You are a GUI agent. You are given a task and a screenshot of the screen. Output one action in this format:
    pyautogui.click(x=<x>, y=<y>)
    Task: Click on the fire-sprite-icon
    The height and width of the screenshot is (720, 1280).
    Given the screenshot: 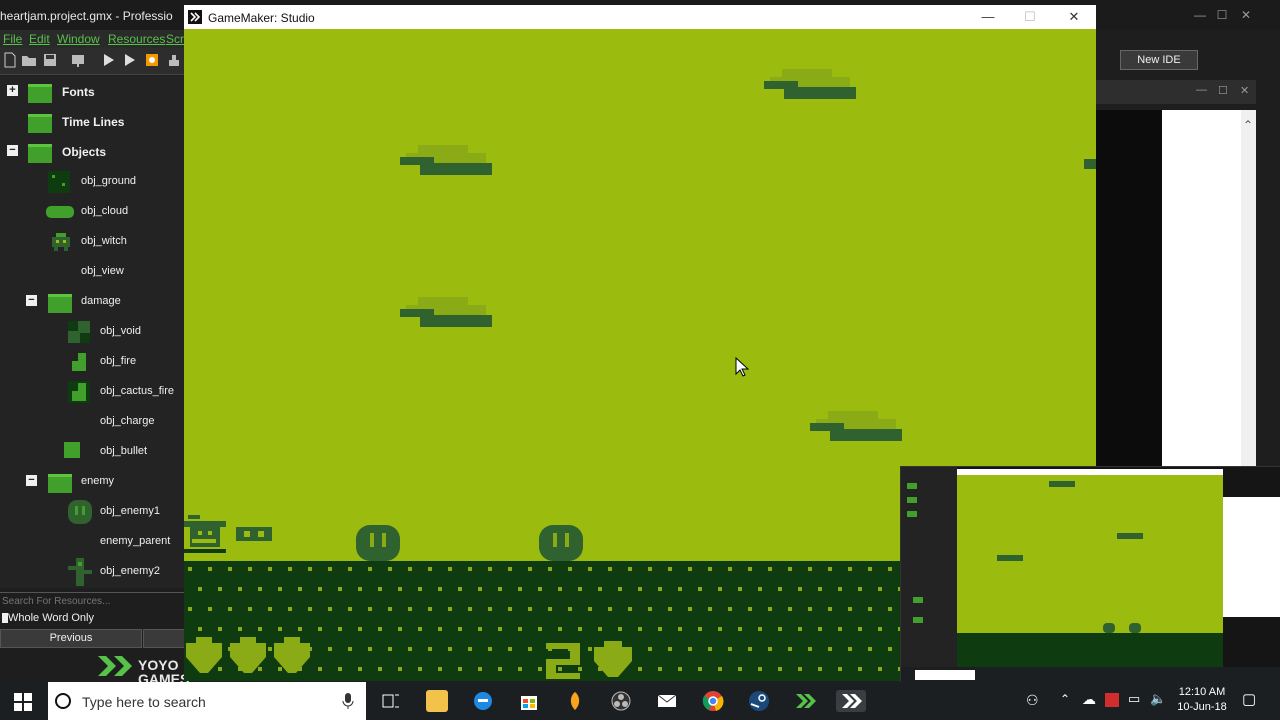 What is the action you would take?
    pyautogui.click(x=79, y=362)
    